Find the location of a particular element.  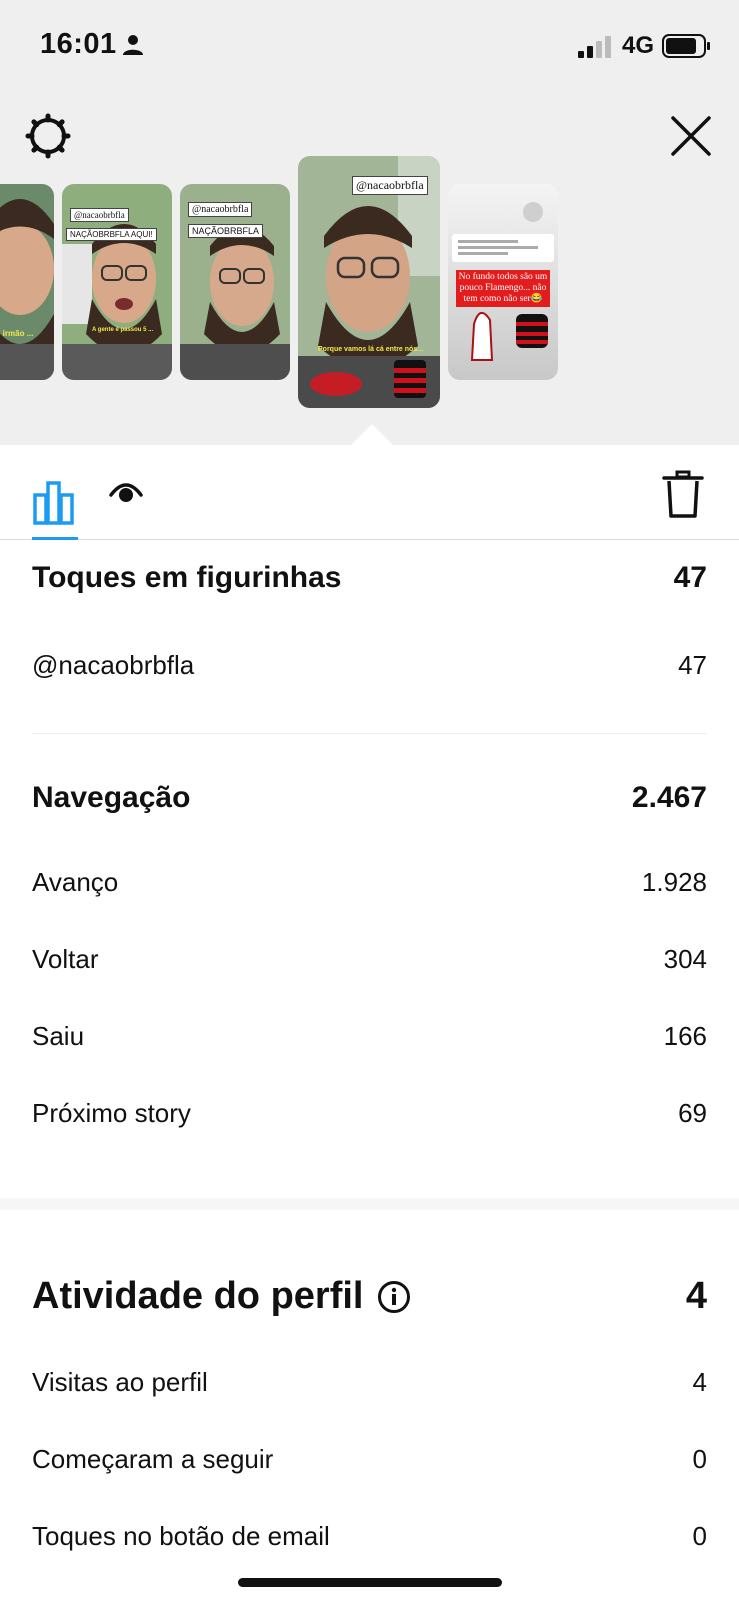

selected-story-pointer is located at coordinates (372, 435).